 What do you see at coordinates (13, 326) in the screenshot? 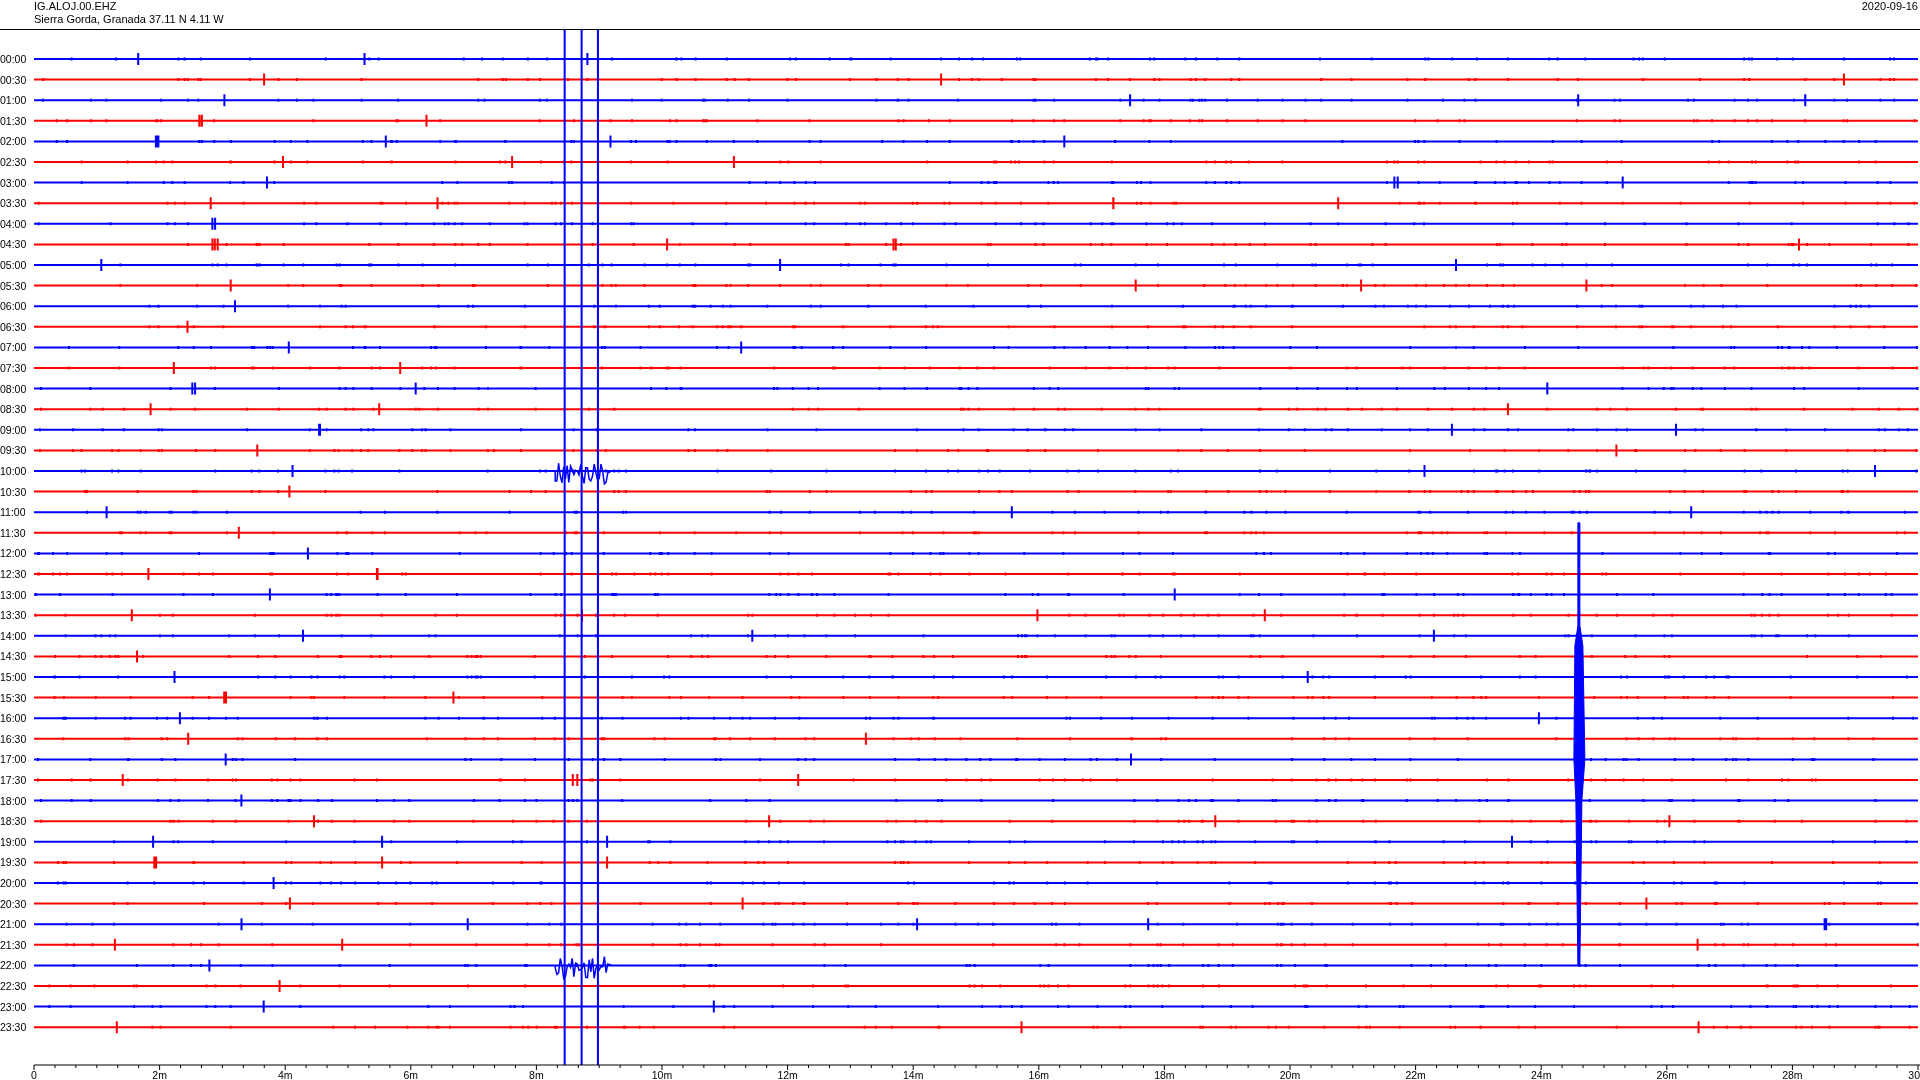
I see `time-label: 06:30` at bounding box center [13, 326].